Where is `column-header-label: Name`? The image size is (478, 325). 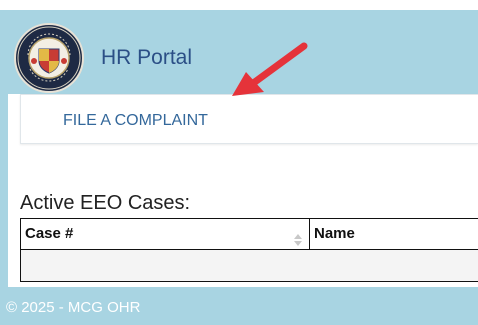 column-header-label: Name is located at coordinates (334, 233).